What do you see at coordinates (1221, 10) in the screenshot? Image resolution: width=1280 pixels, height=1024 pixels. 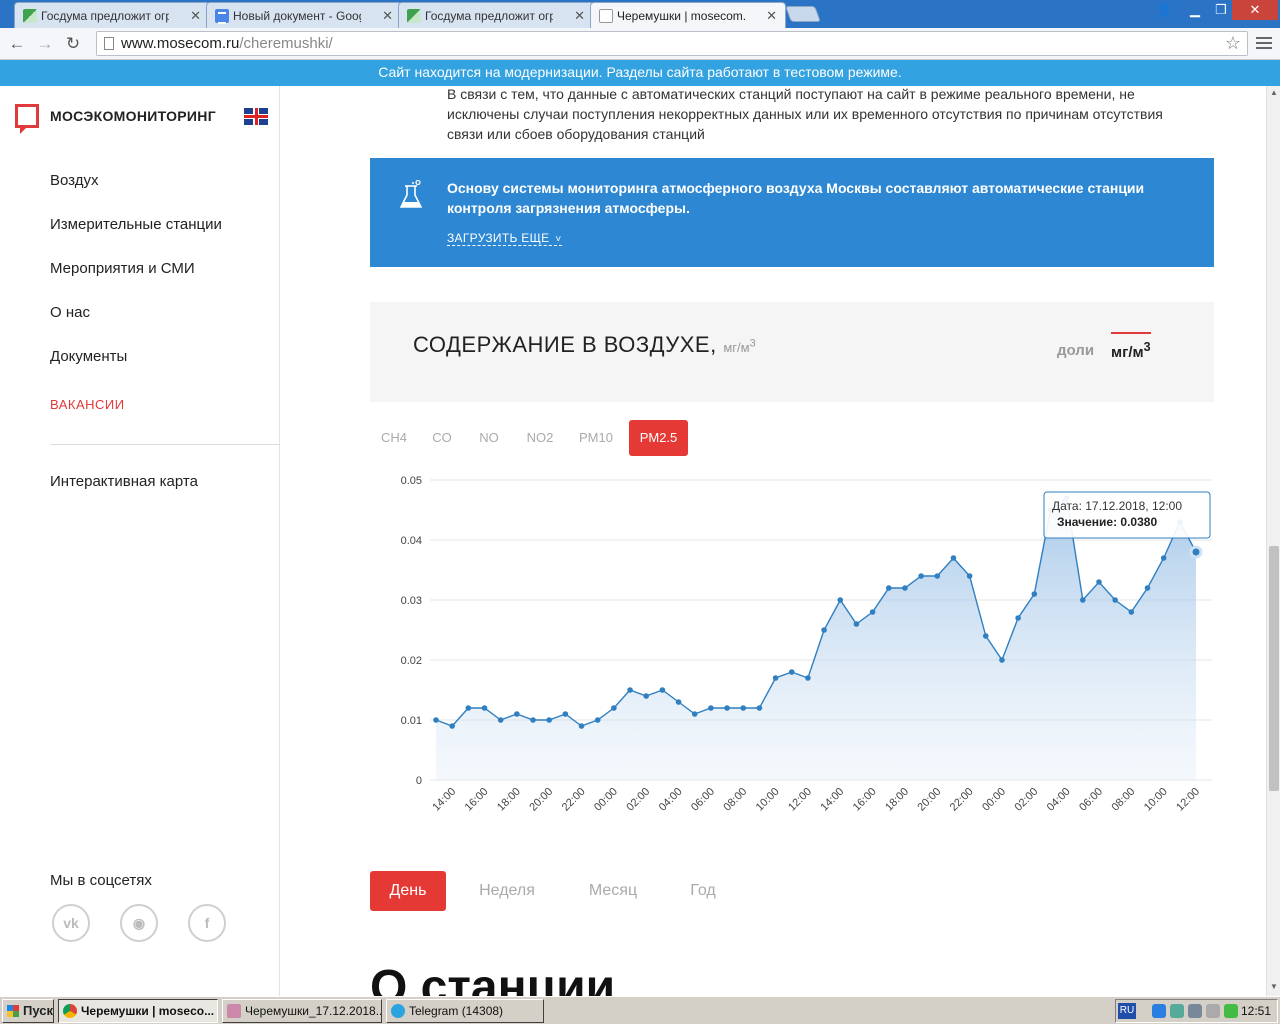 I see `restore-icon: ❐` at bounding box center [1221, 10].